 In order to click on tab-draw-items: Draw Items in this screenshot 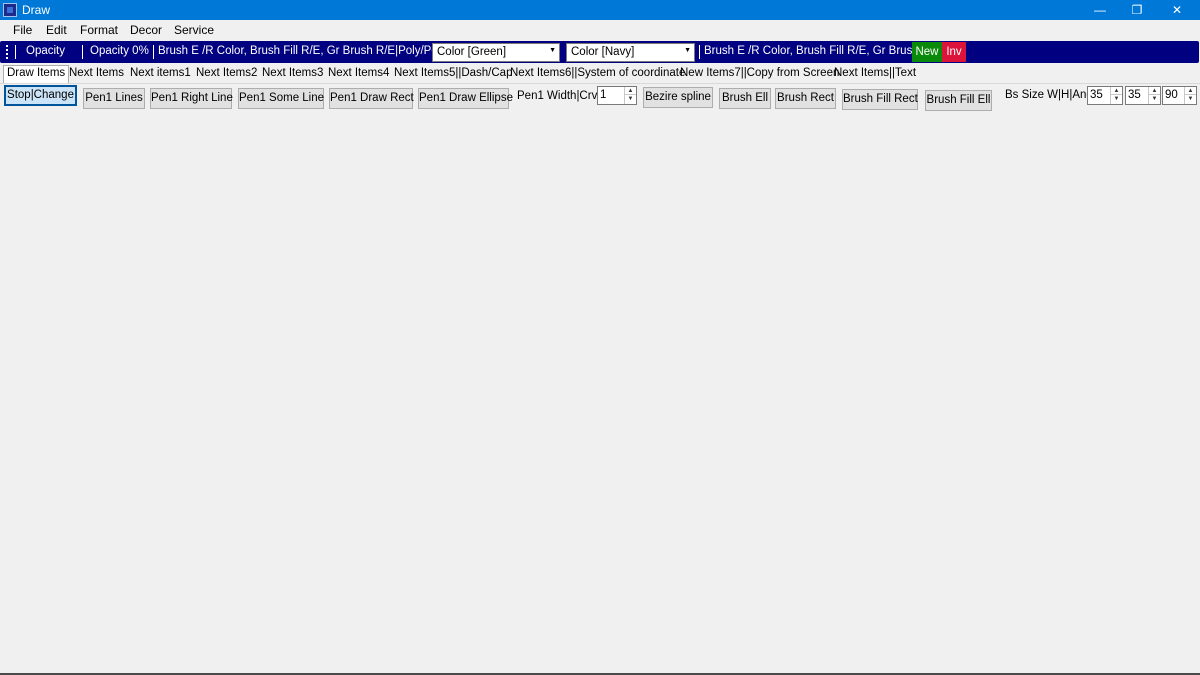, I will do `click(36, 74)`.